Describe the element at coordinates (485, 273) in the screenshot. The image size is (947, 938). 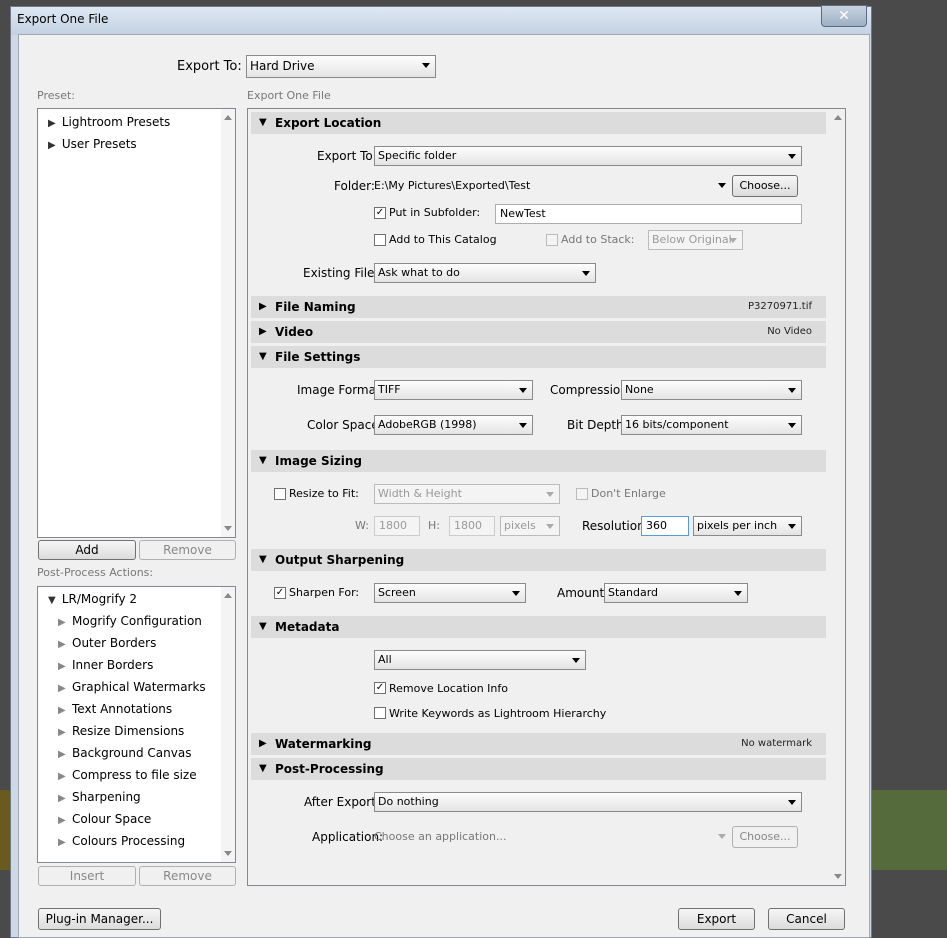
I see `existing-files-dropdown: Ask what to do` at that location.